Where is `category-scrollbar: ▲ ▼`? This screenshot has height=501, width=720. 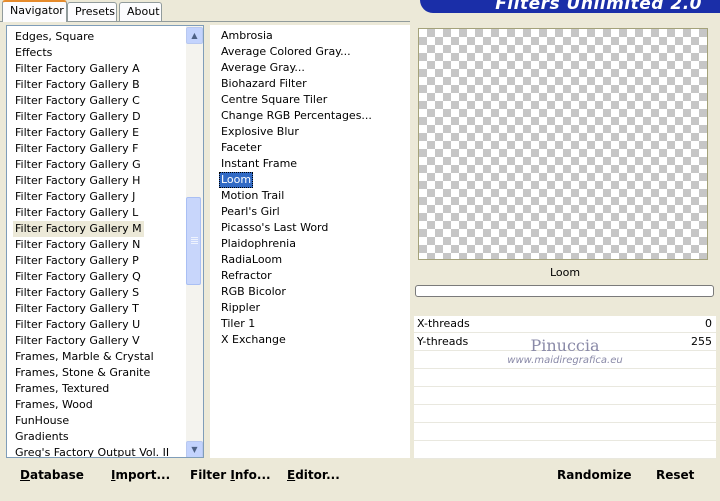
category-scrollbar: ▲ ▼ is located at coordinates (194, 241).